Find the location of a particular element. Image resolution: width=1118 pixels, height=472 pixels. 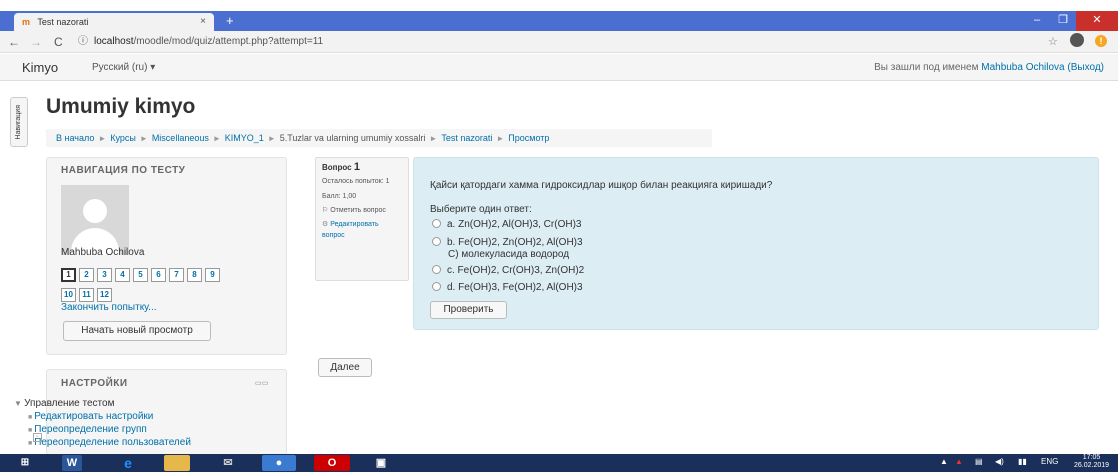

language-menu: Русский (ru) ▾ is located at coordinates (123, 67).